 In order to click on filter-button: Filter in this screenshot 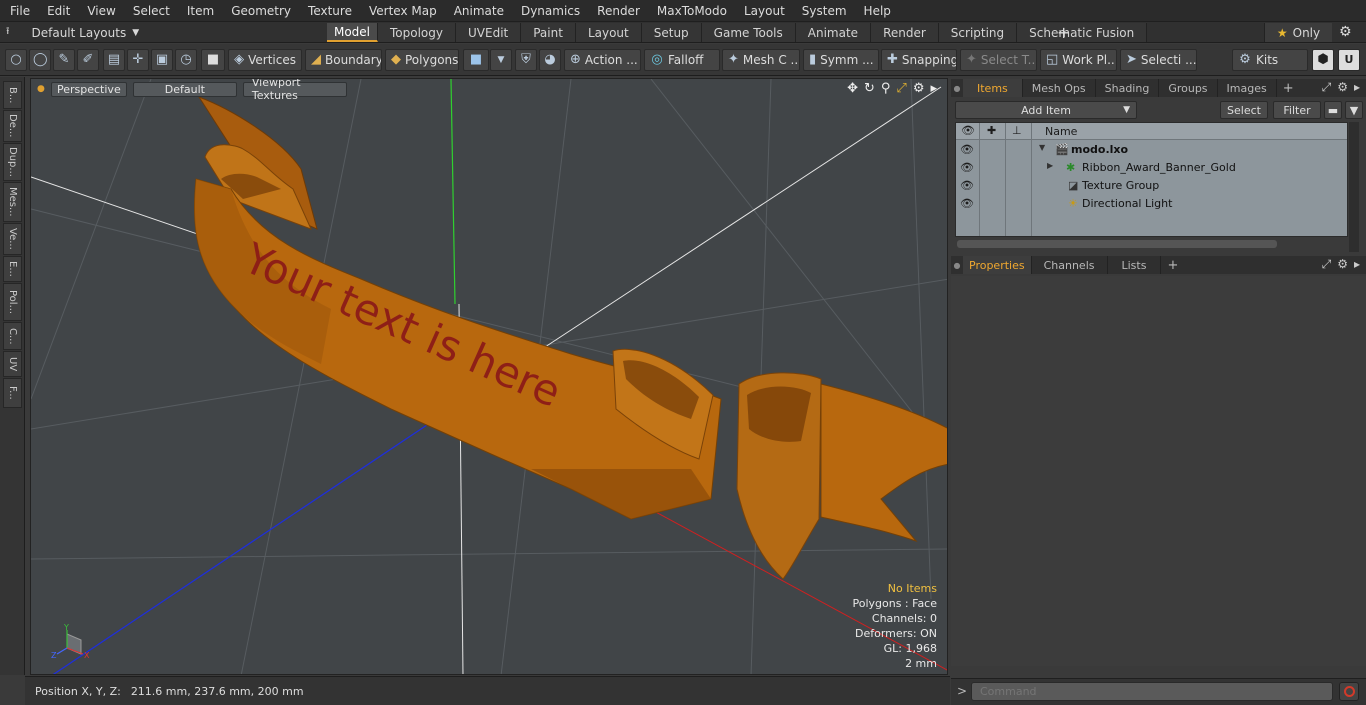, I will do `click(1297, 110)`.